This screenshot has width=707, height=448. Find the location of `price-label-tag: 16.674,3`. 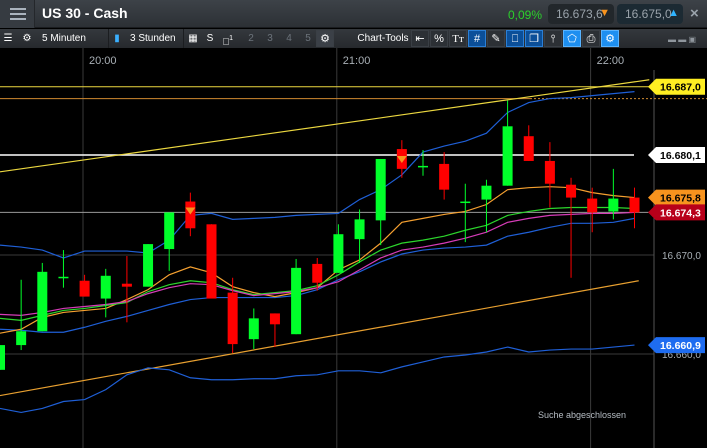

price-label-tag: 16.674,3 is located at coordinates (676, 212).